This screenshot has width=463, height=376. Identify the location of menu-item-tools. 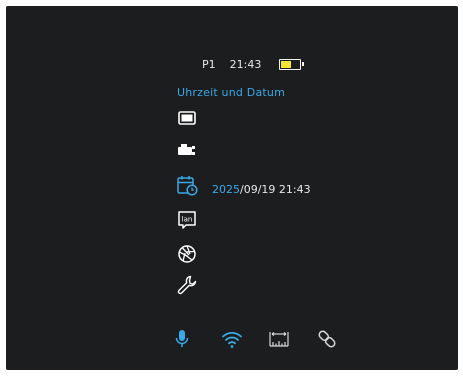
(187, 285).